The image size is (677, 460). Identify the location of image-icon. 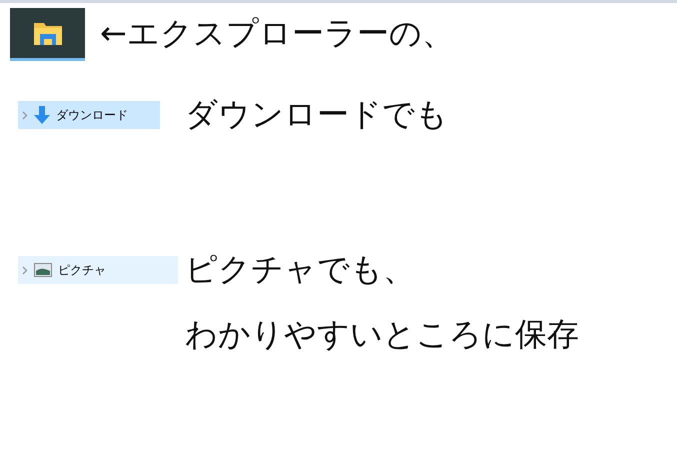
(43, 270).